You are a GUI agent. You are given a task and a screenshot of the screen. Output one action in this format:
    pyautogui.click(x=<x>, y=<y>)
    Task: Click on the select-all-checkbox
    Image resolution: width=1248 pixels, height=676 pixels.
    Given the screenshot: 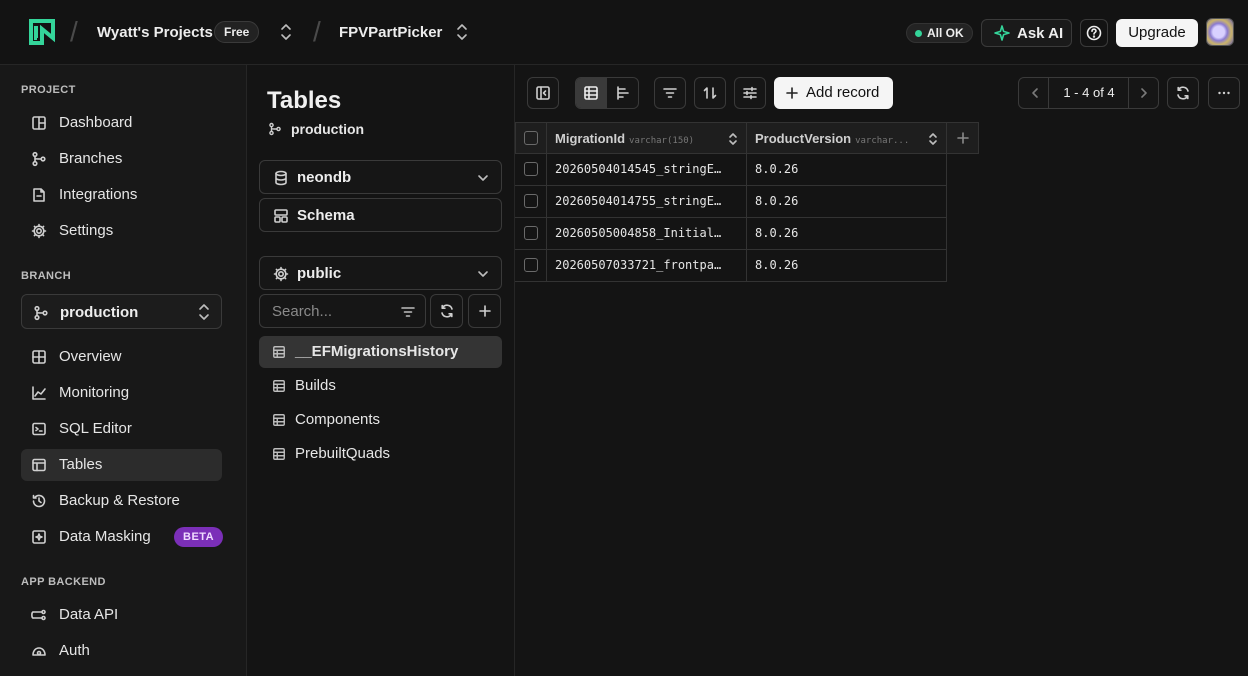 What is the action you would take?
    pyautogui.click(x=531, y=138)
    